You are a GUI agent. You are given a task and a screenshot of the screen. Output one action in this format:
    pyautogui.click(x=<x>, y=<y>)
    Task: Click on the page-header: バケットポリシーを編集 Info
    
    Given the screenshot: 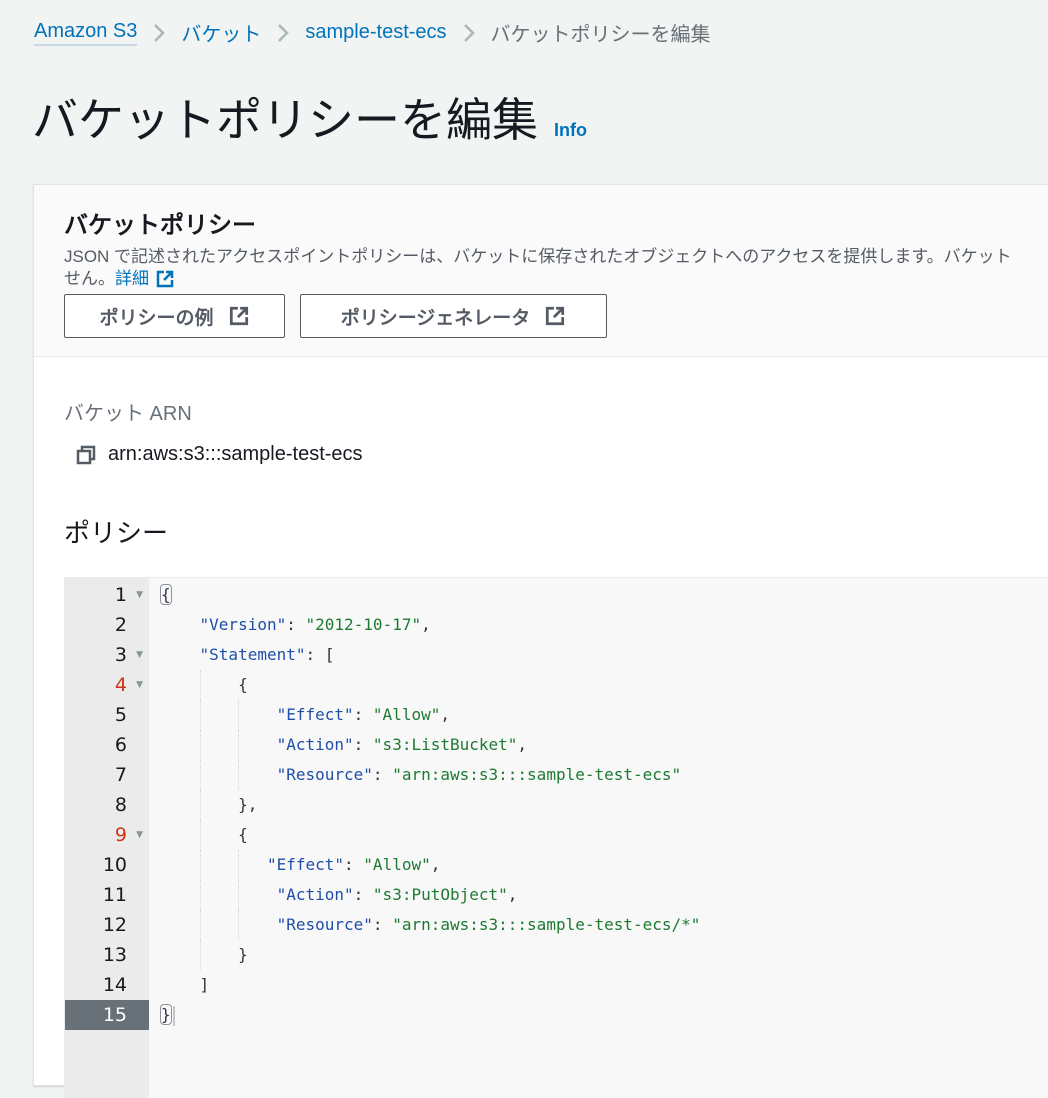 What is the action you would take?
    pyautogui.click(x=309, y=117)
    